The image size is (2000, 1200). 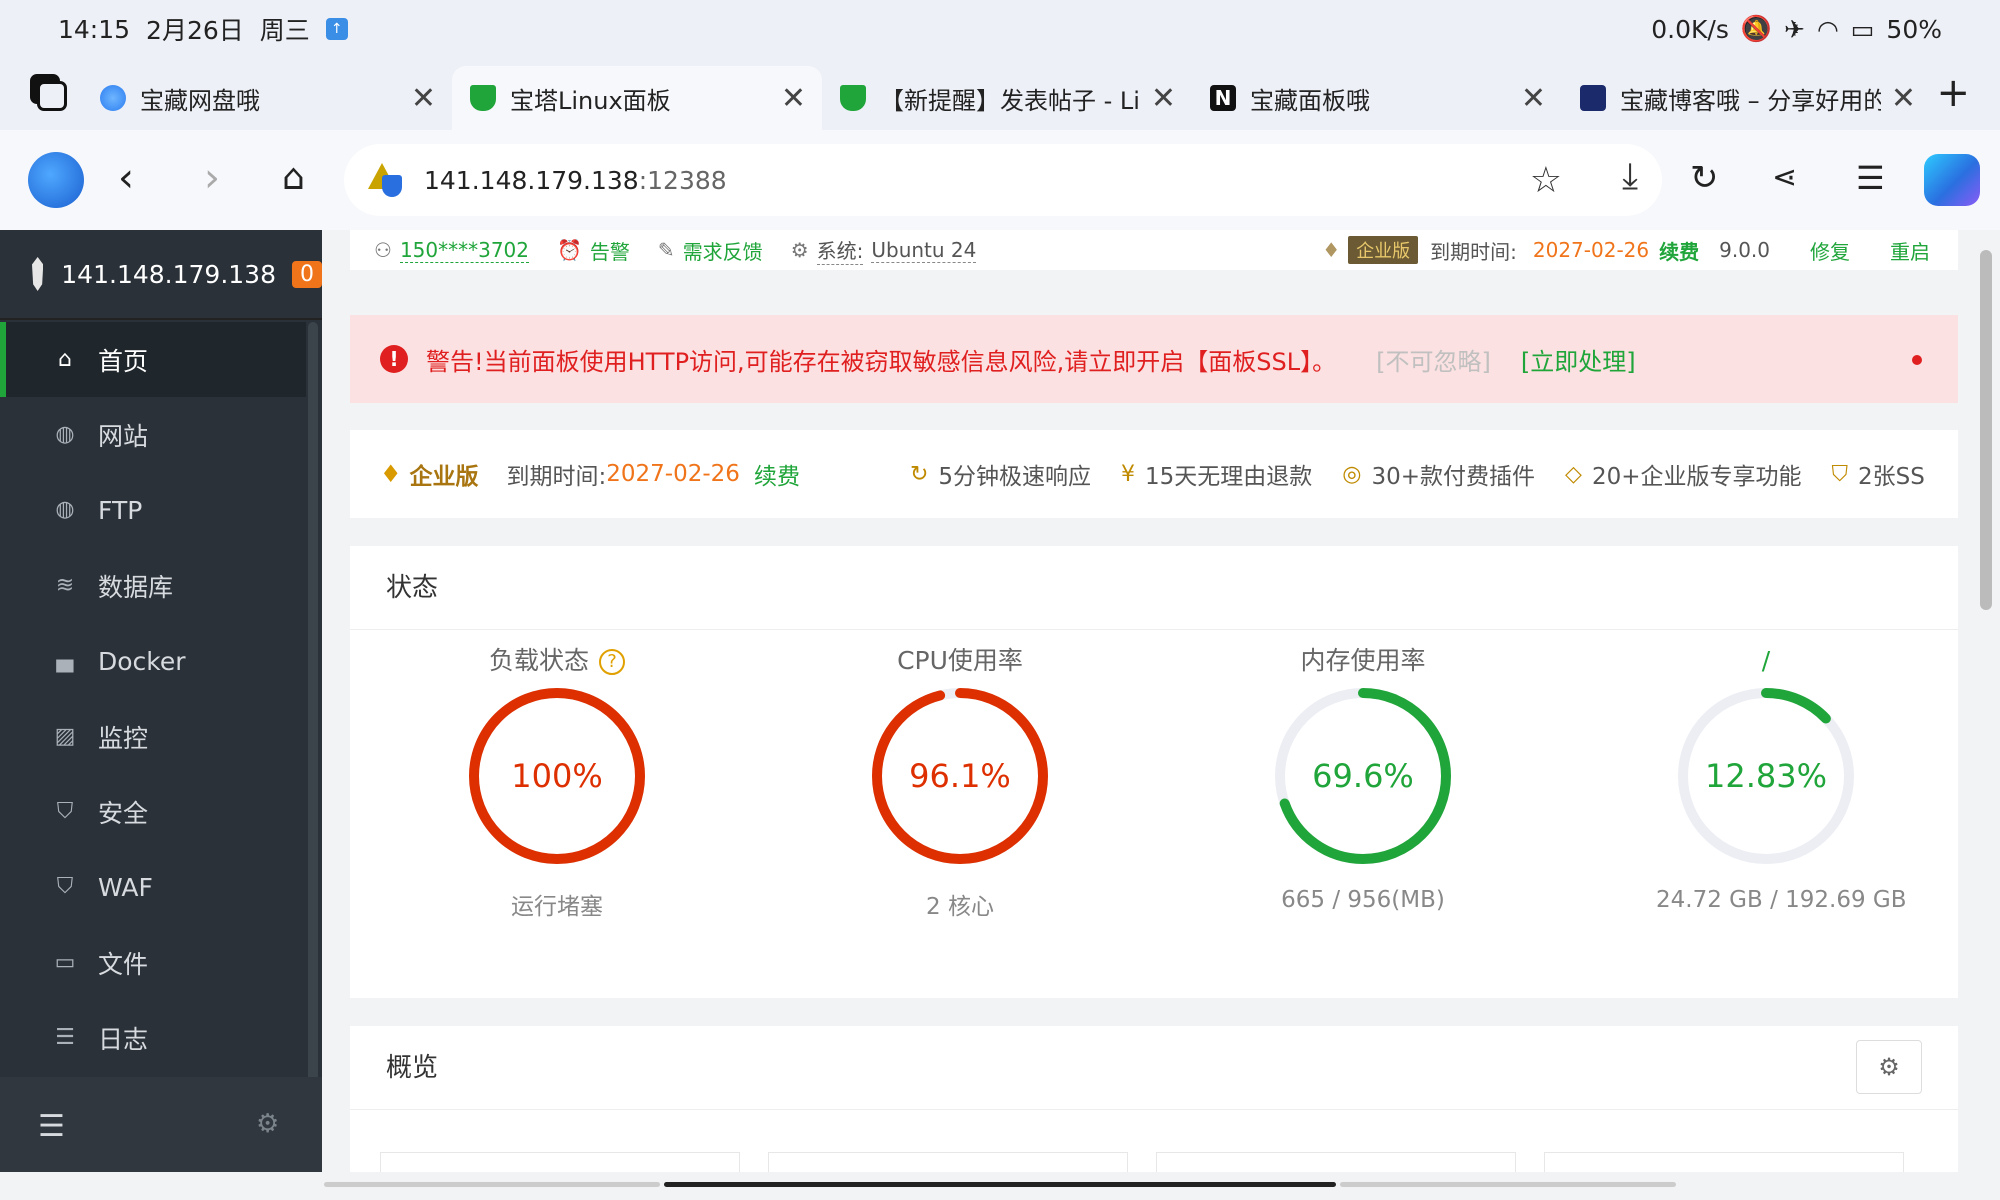 I want to click on bottom-scroll-indicator, so click(x=1000, y=1186).